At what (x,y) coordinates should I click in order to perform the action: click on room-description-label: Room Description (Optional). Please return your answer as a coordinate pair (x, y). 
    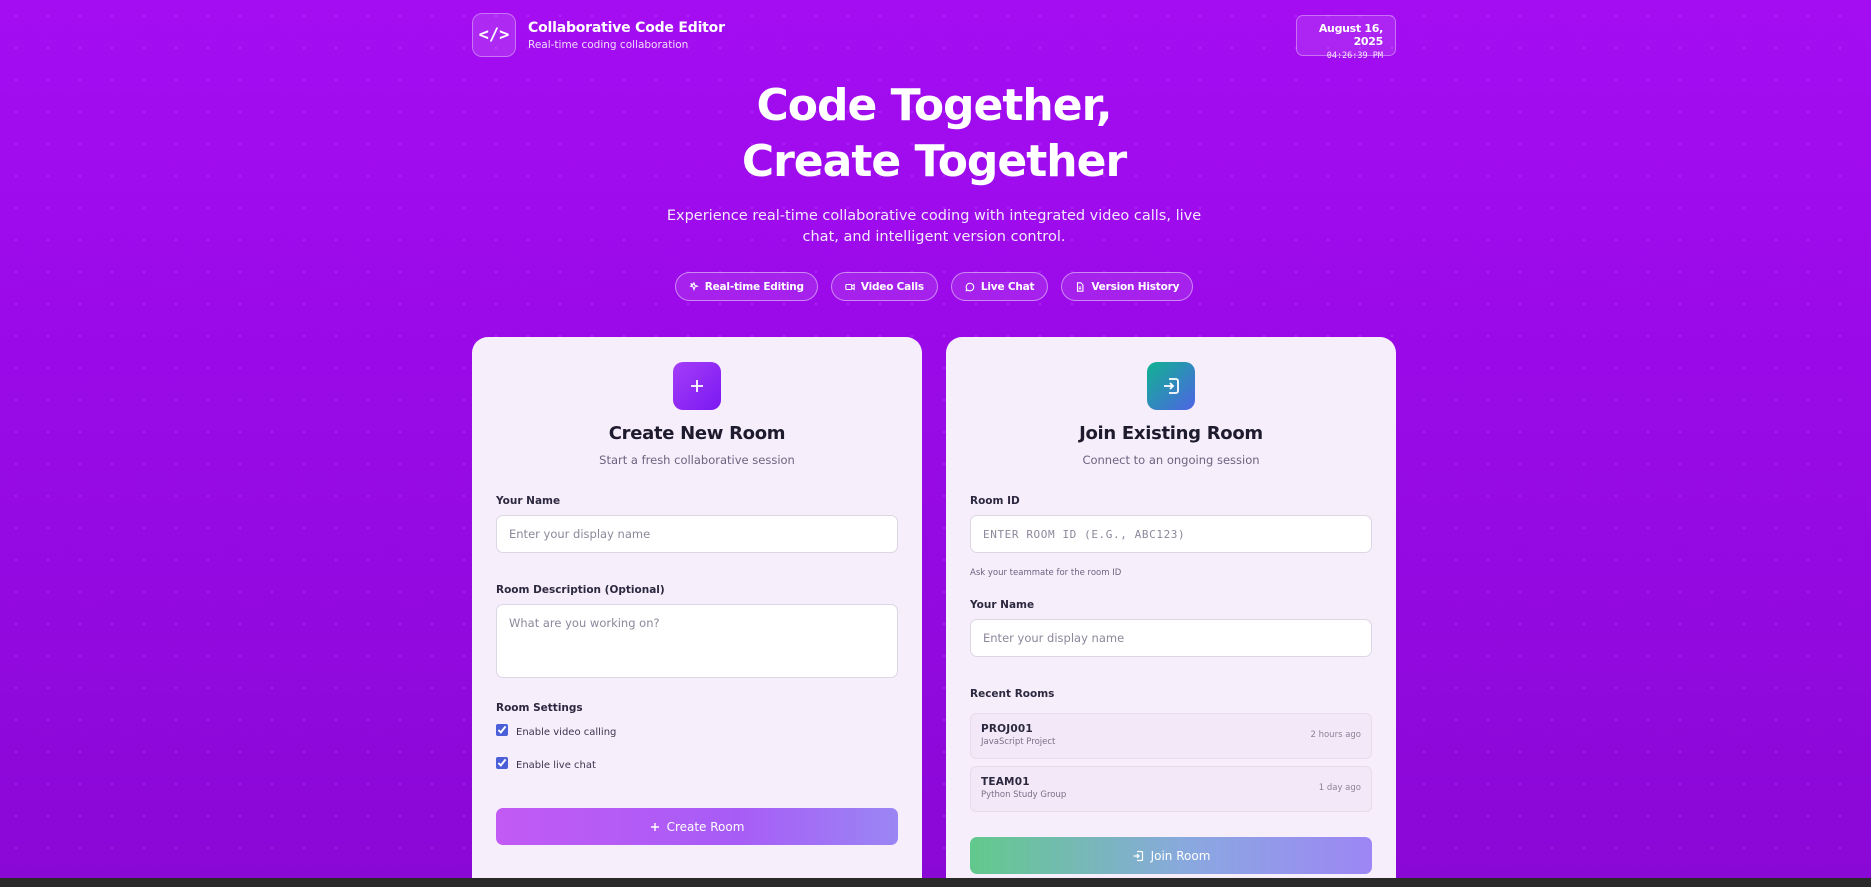
    Looking at the image, I should click on (580, 590).